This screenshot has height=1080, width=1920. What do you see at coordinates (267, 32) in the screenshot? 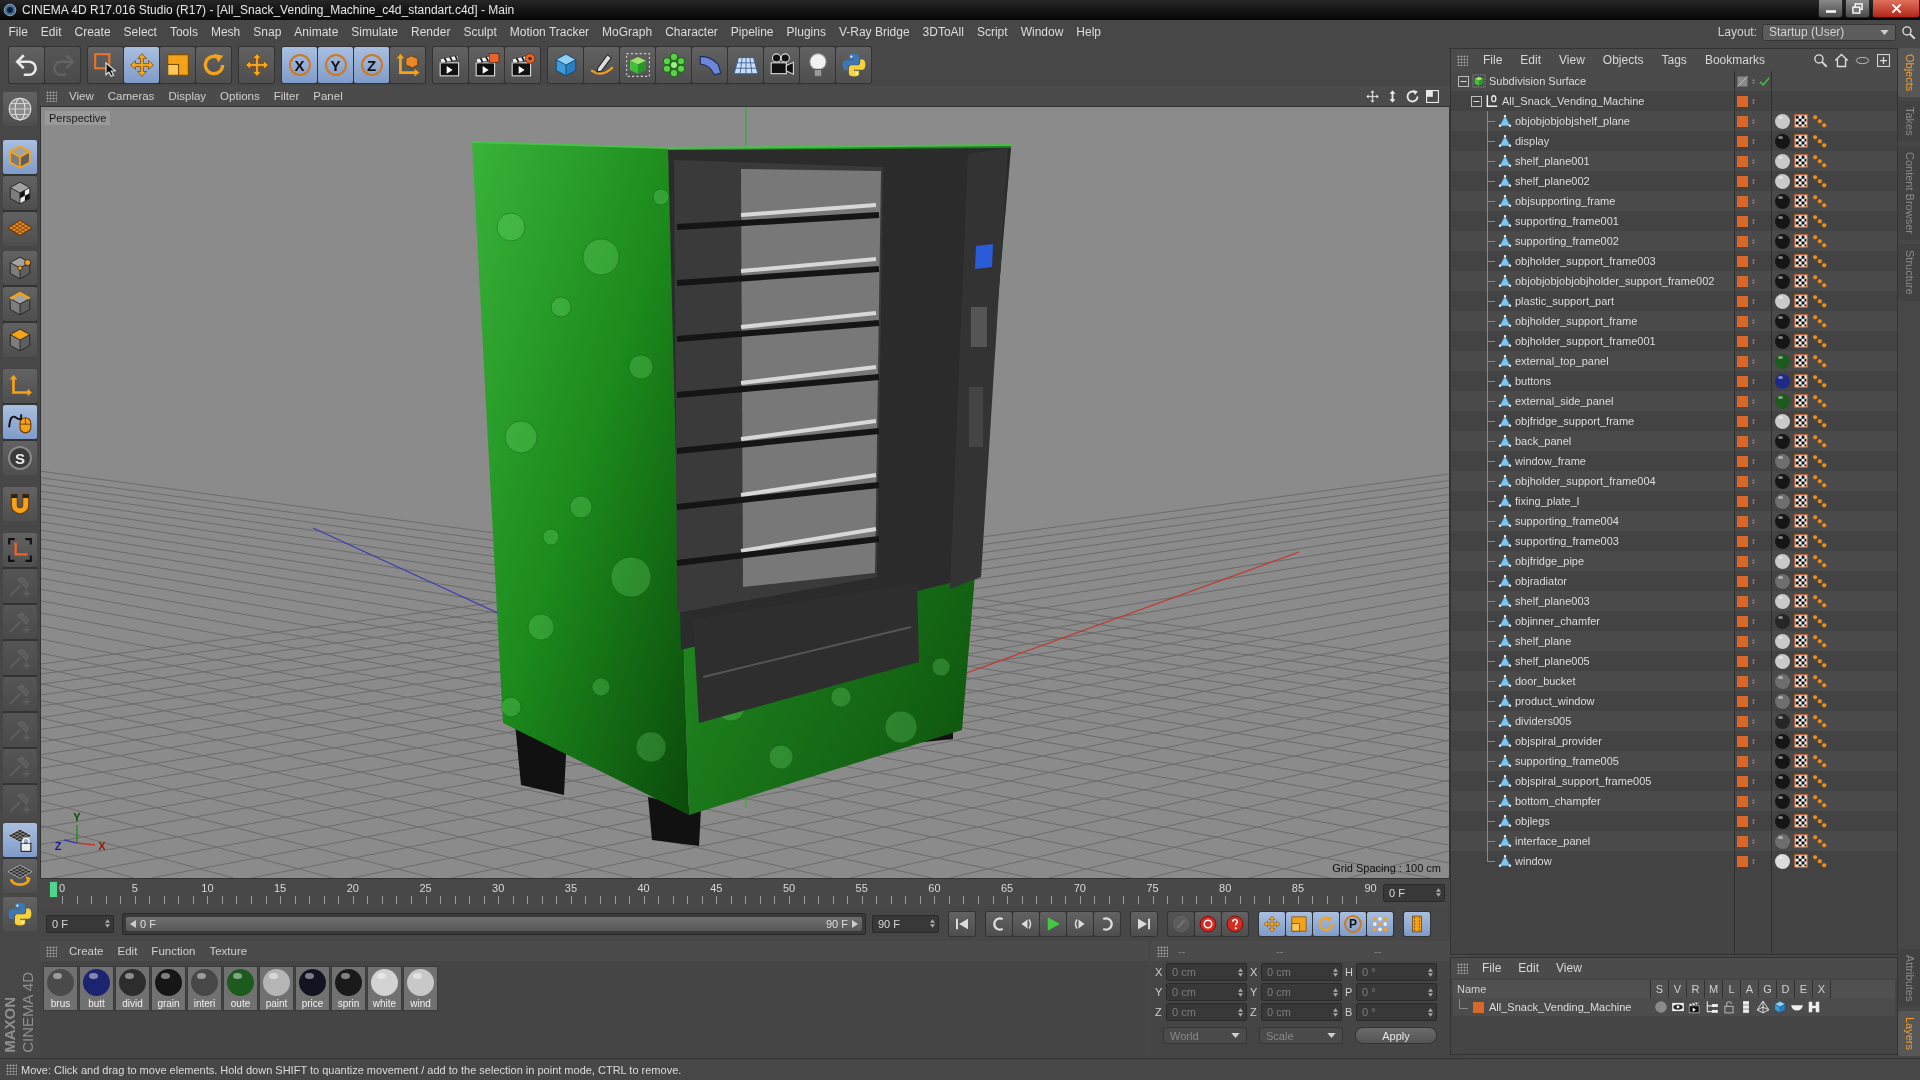
I see `menu-item: Snap` at bounding box center [267, 32].